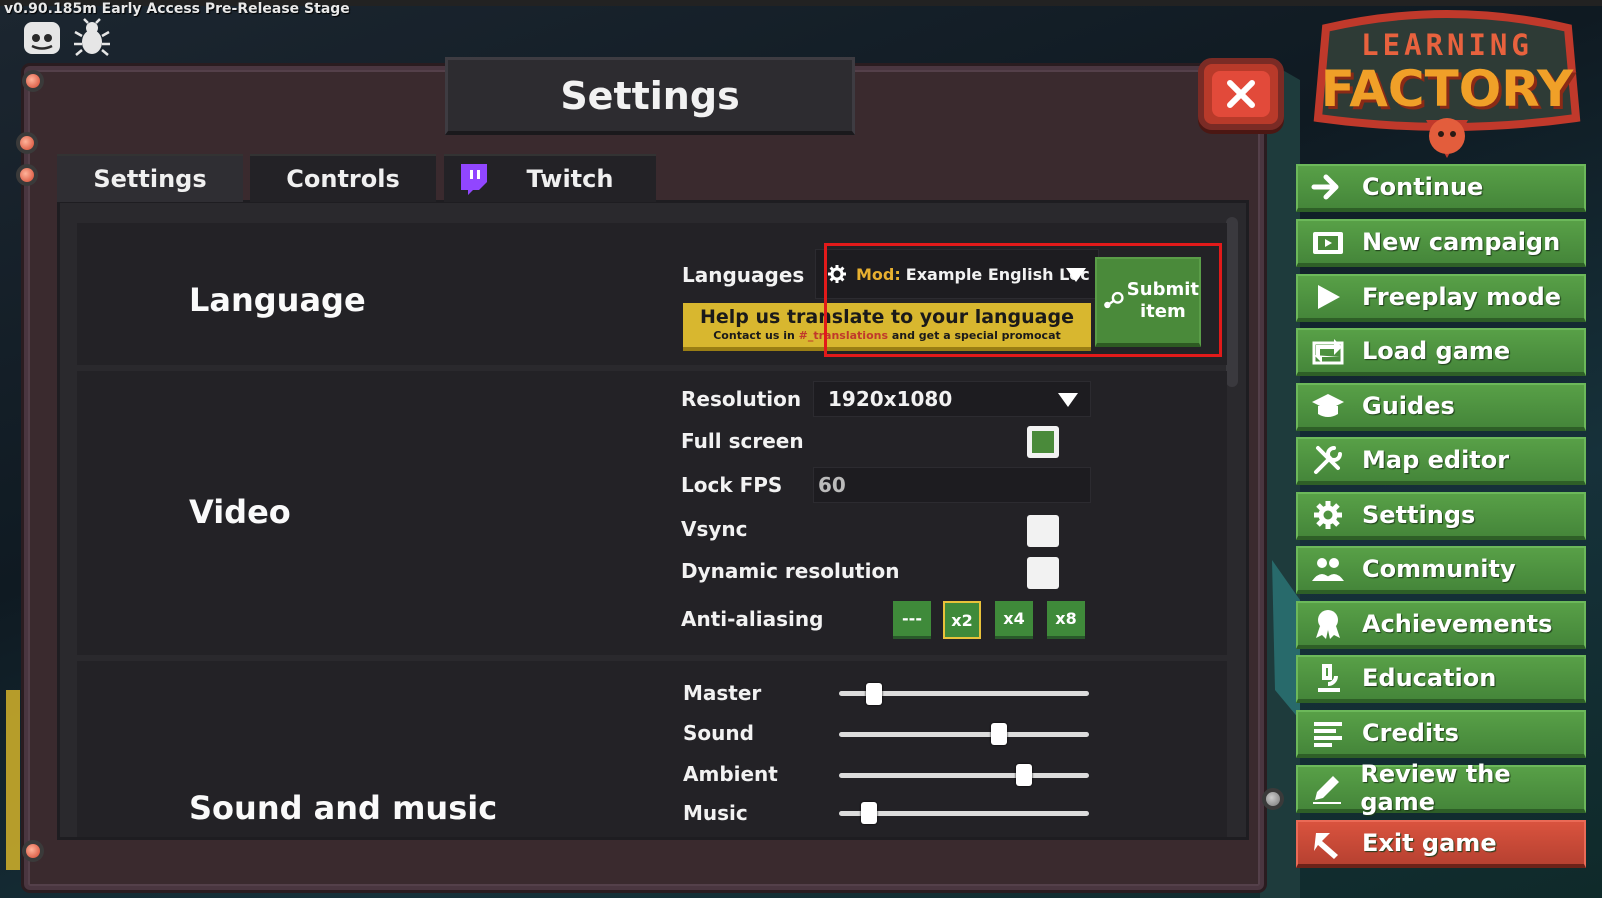 This screenshot has height=898, width=1602. I want to click on tab-settings: Settings, so click(150, 178).